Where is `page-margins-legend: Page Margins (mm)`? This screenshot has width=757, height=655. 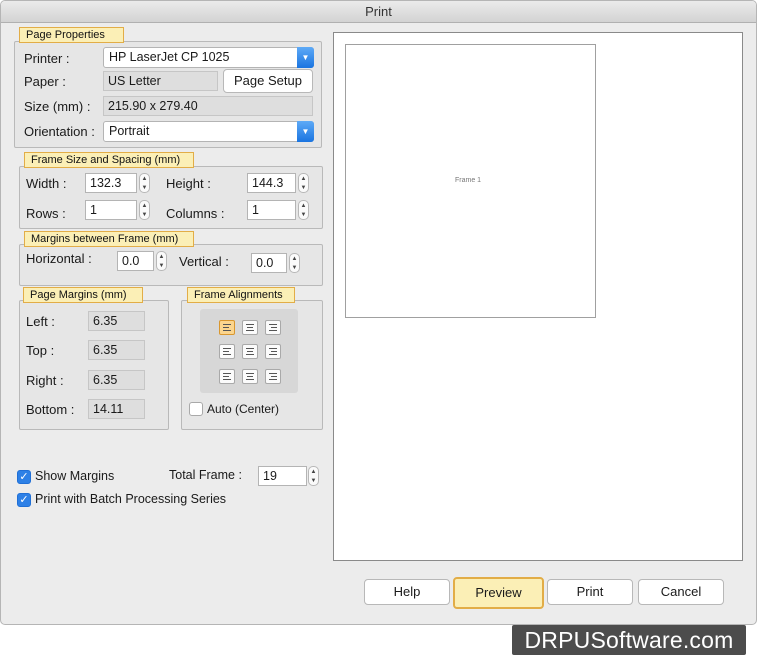
page-margins-legend: Page Margins (mm) is located at coordinates (83, 295).